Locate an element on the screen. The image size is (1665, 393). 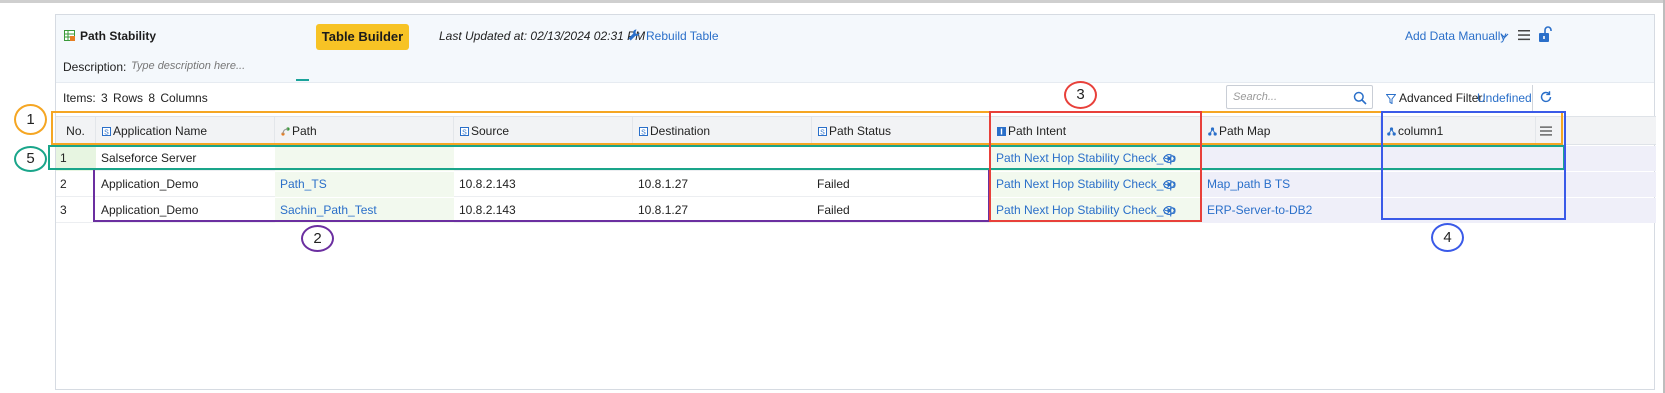
page-title: Path Stability is located at coordinates (118, 36).